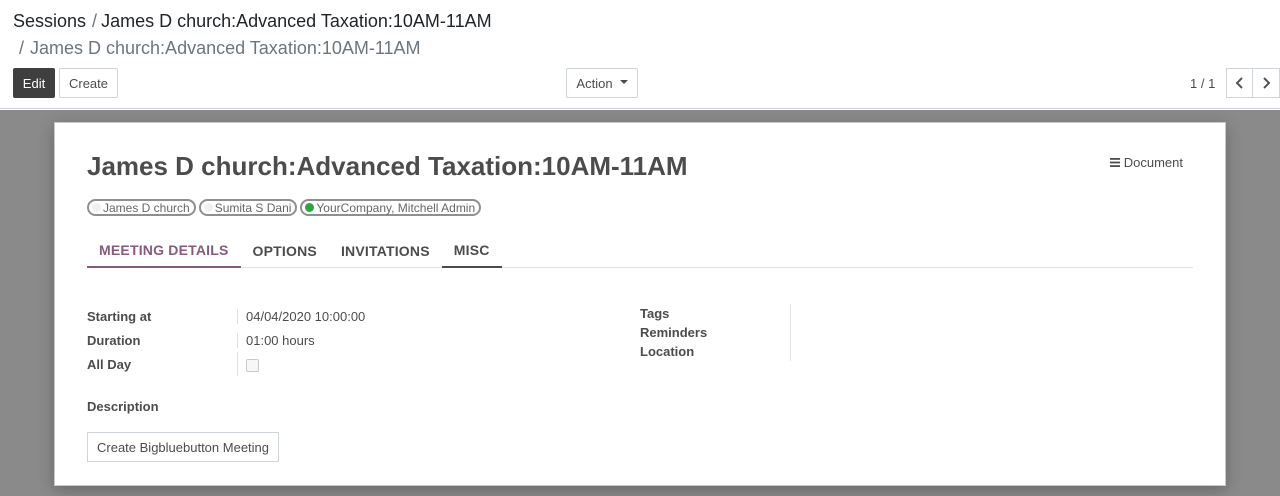 Image resolution: width=1280 pixels, height=496 pixels. What do you see at coordinates (119, 316) in the screenshot?
I see `starting-at-label: Starting at` at bounding box center [119, 316].